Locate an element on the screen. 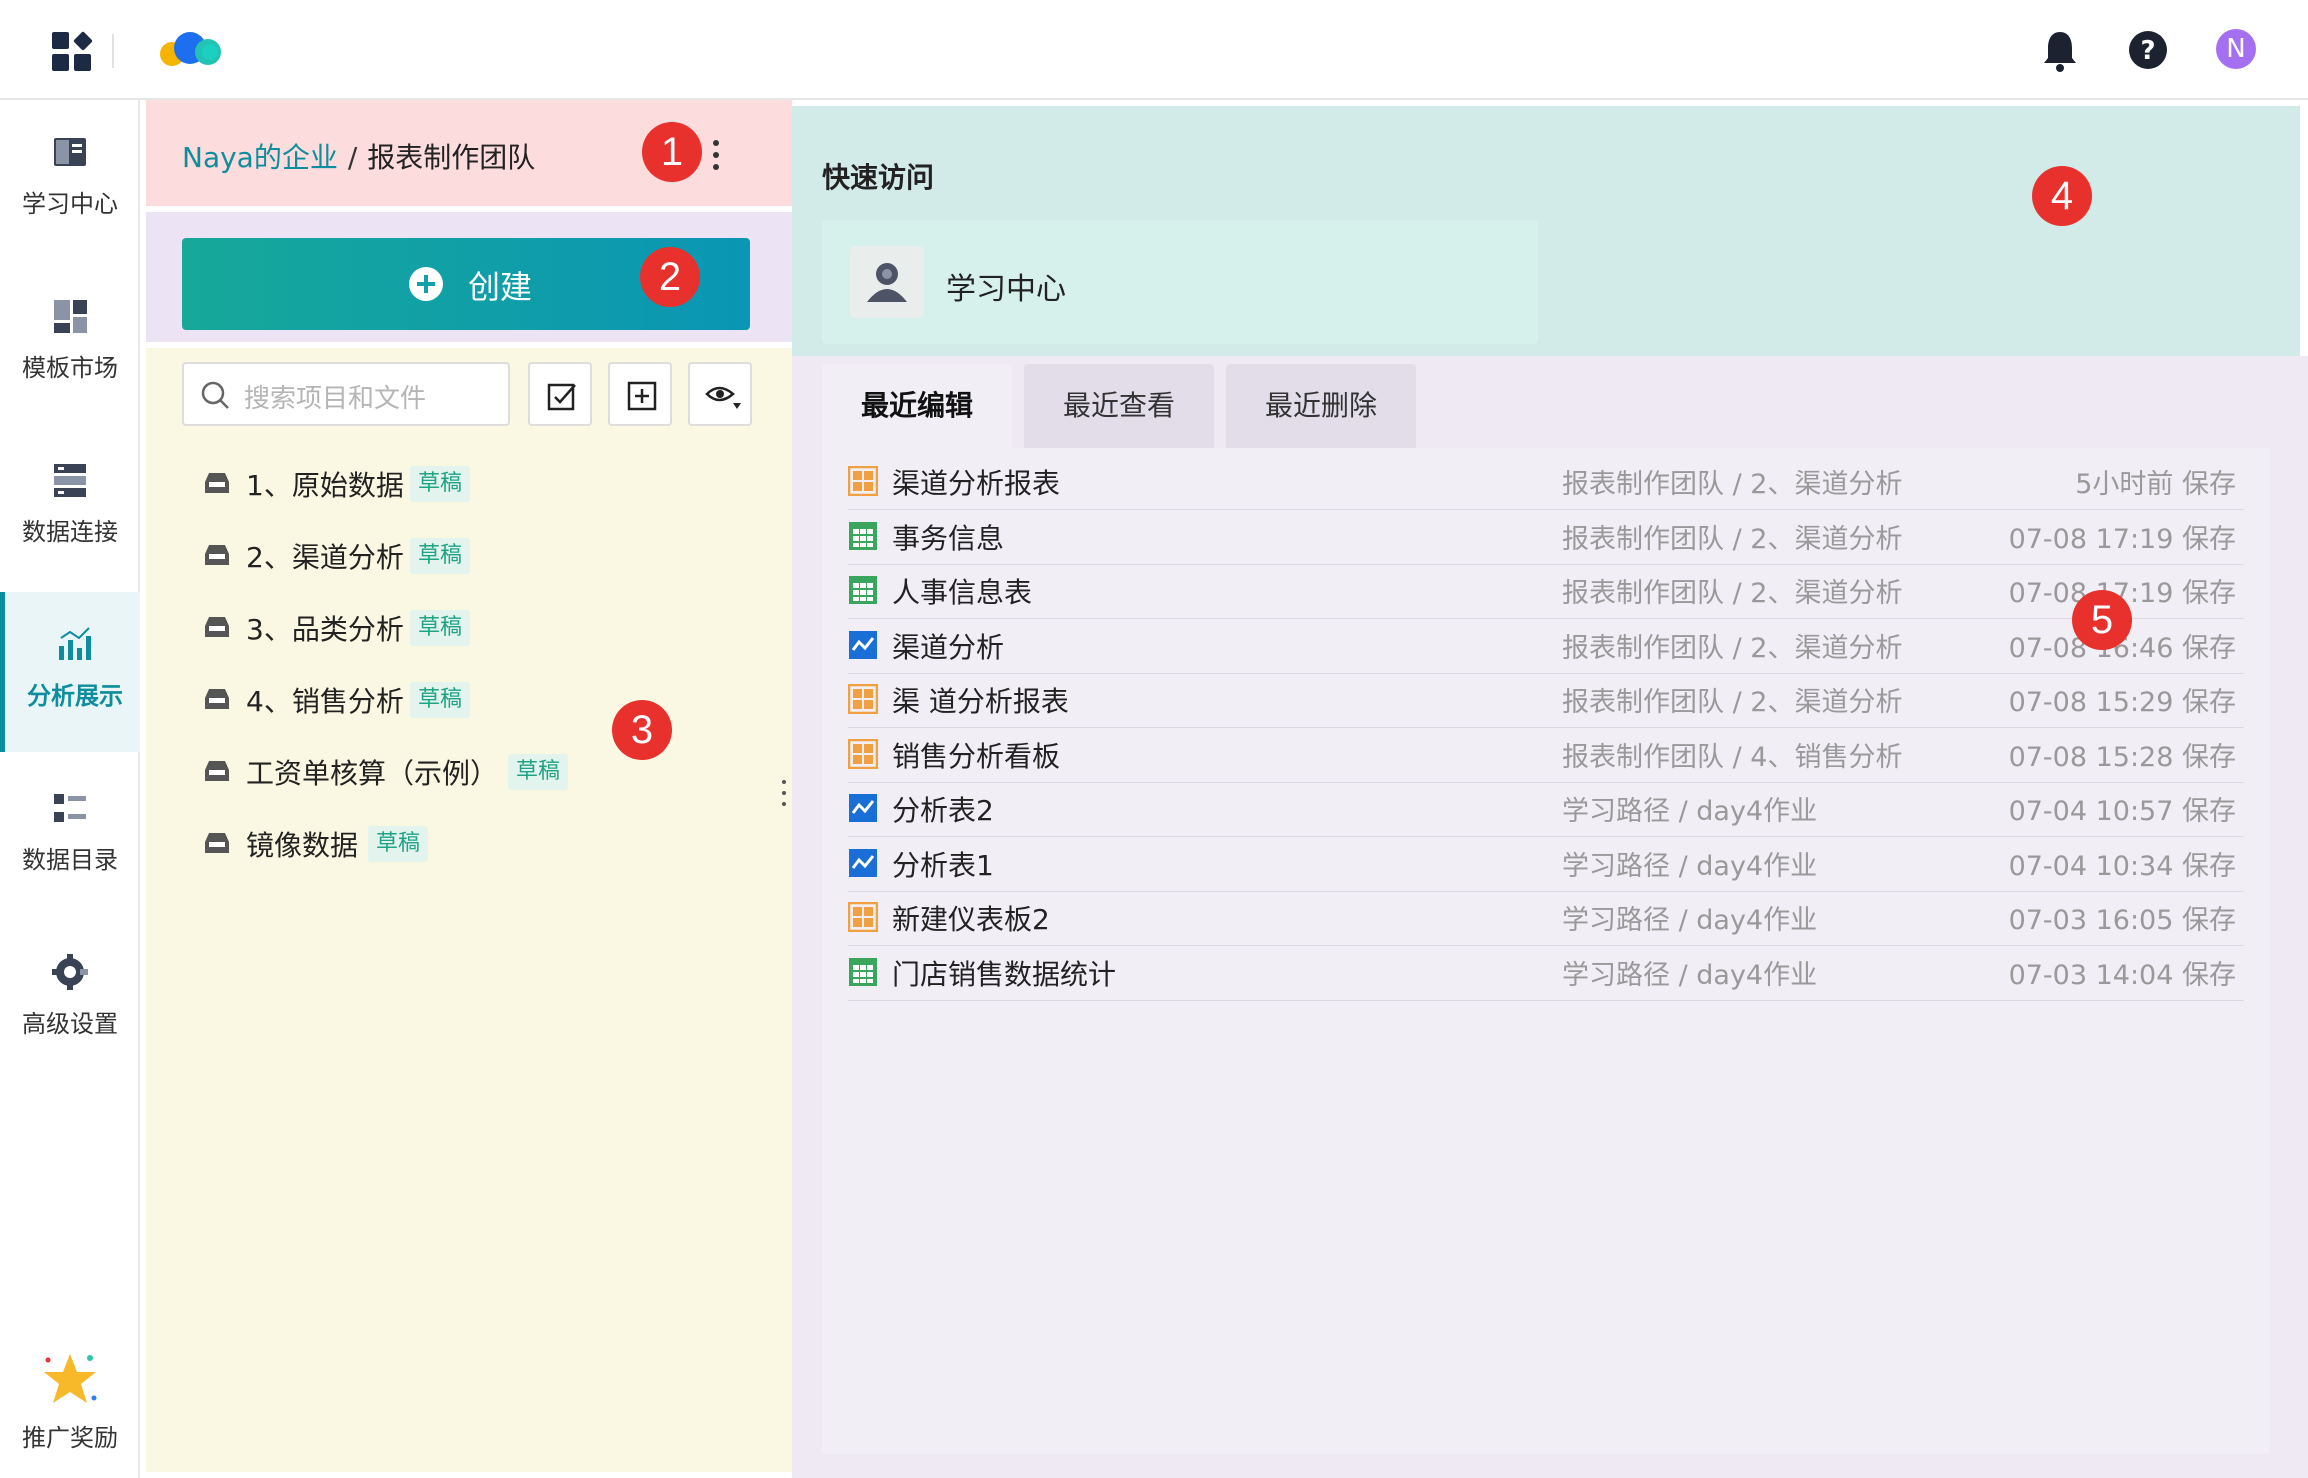 The height and width of the screenshot is (1478, 2308). file-name: 事务信息 is located at coordinates (948, 538).